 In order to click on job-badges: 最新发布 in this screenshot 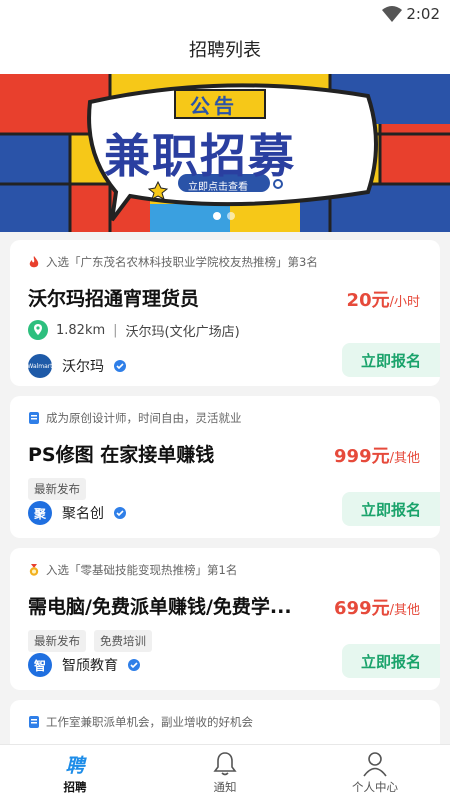, I will do `click(57, 489)`.